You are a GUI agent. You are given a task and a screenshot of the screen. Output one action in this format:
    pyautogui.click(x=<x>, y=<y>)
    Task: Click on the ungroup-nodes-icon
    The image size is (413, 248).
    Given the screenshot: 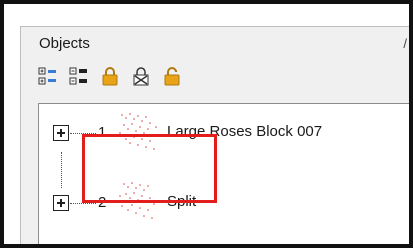 What is the action you would take?
    pyautogui.click(x=78, y=76)
    